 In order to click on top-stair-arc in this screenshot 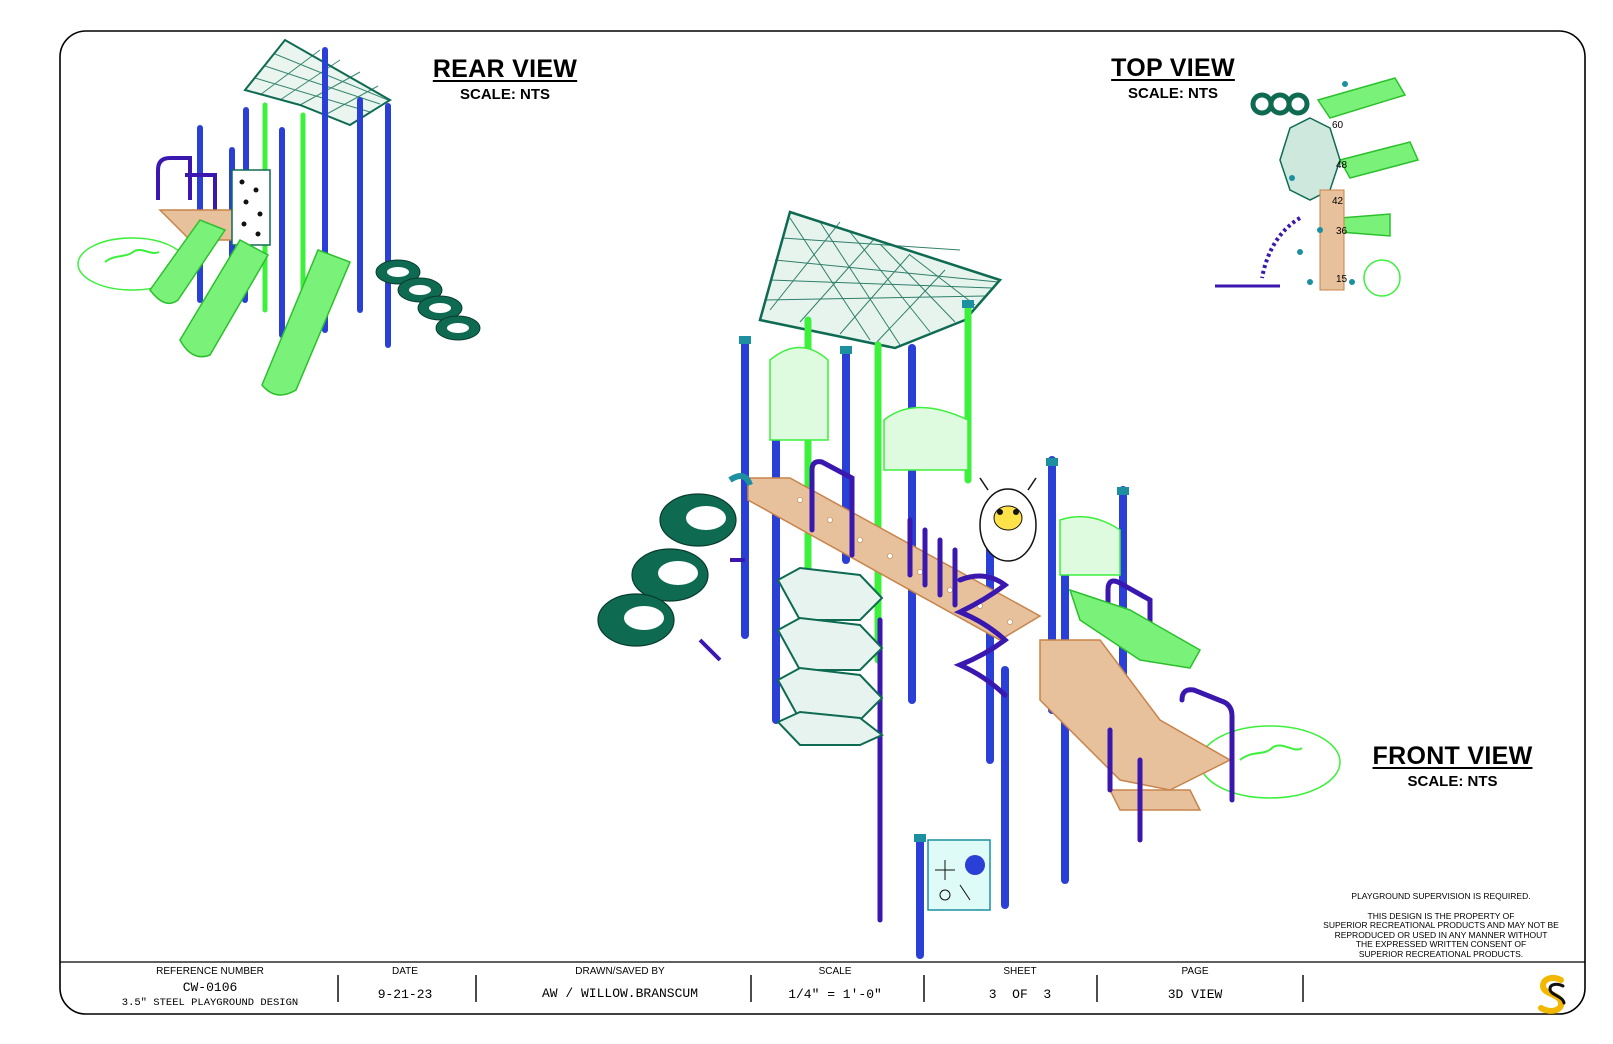, I will do `click(1281, 247)`.